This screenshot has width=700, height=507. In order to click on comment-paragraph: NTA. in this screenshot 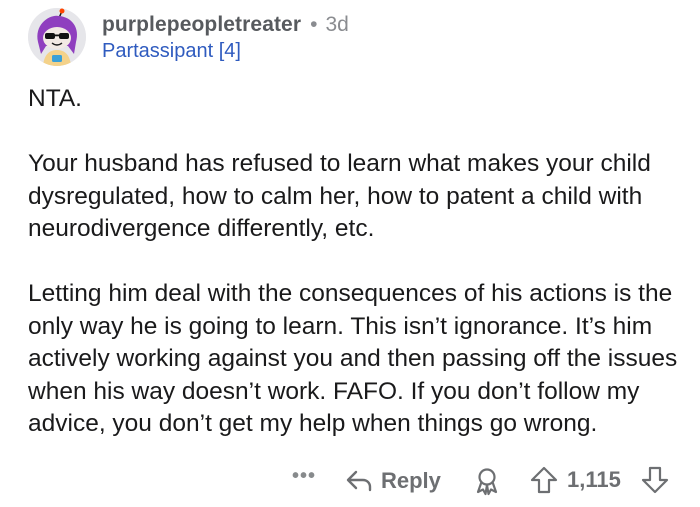, I will do `click(55, 98)`.